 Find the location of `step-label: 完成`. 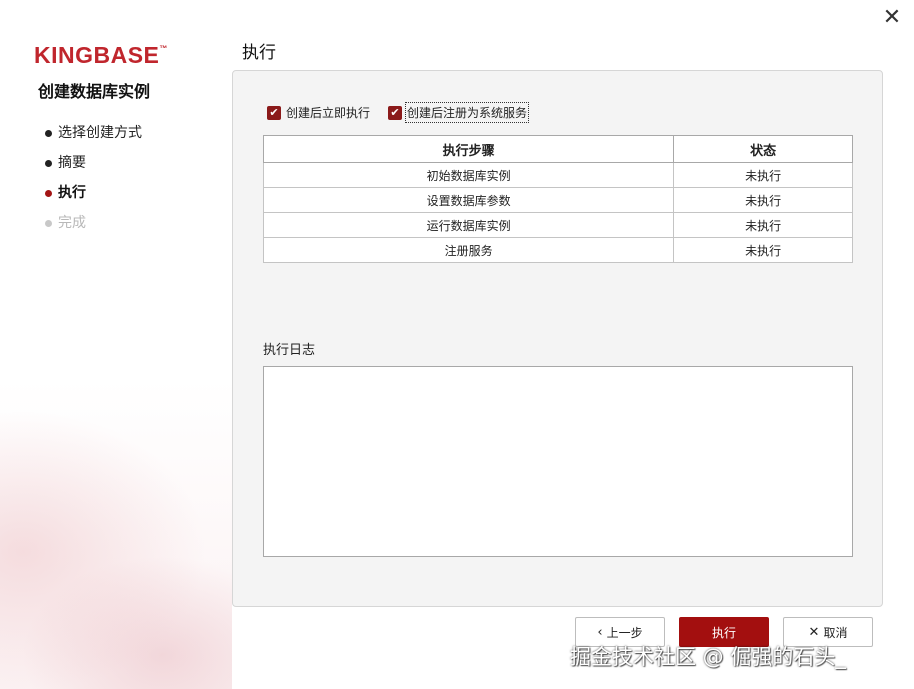

step-label: 完成 is located at coordinates (72, 223).